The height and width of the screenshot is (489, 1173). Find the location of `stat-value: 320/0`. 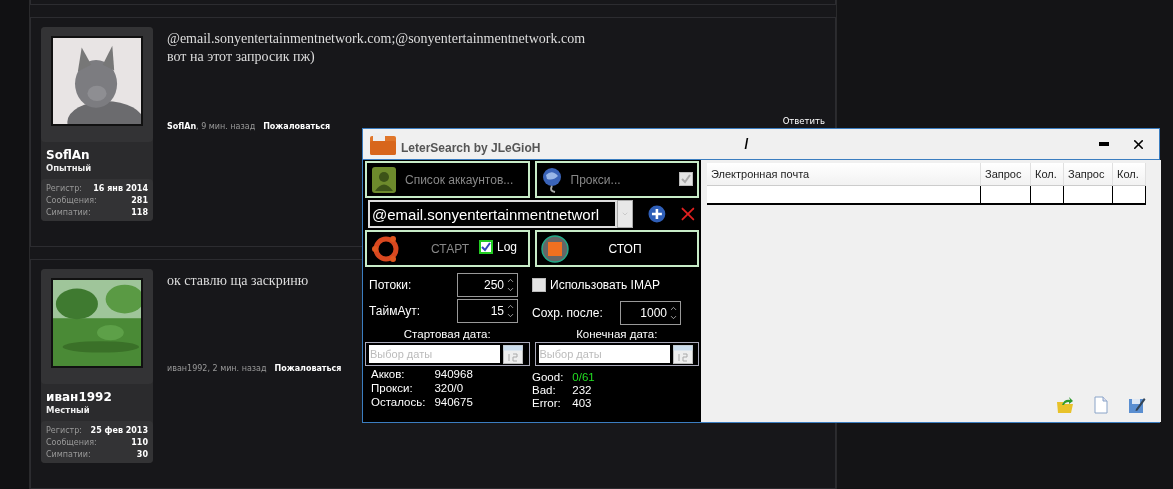

stat-value: 320/0 is located at coordinates (449, 388).